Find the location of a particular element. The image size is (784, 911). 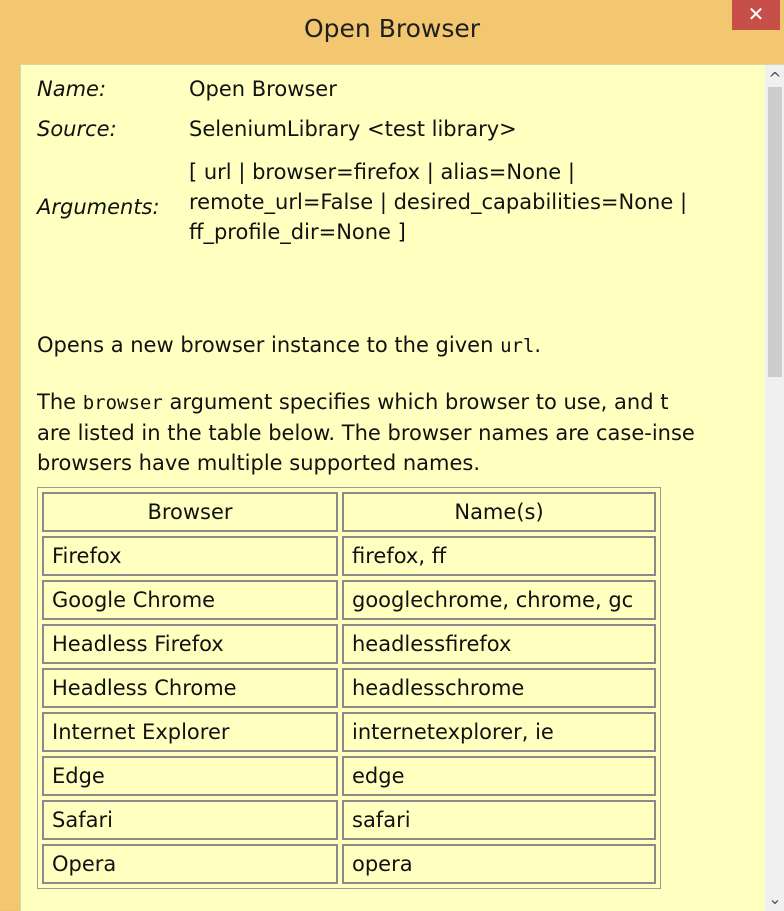

table-row: Opera opera is located at coordinates (349, 864).